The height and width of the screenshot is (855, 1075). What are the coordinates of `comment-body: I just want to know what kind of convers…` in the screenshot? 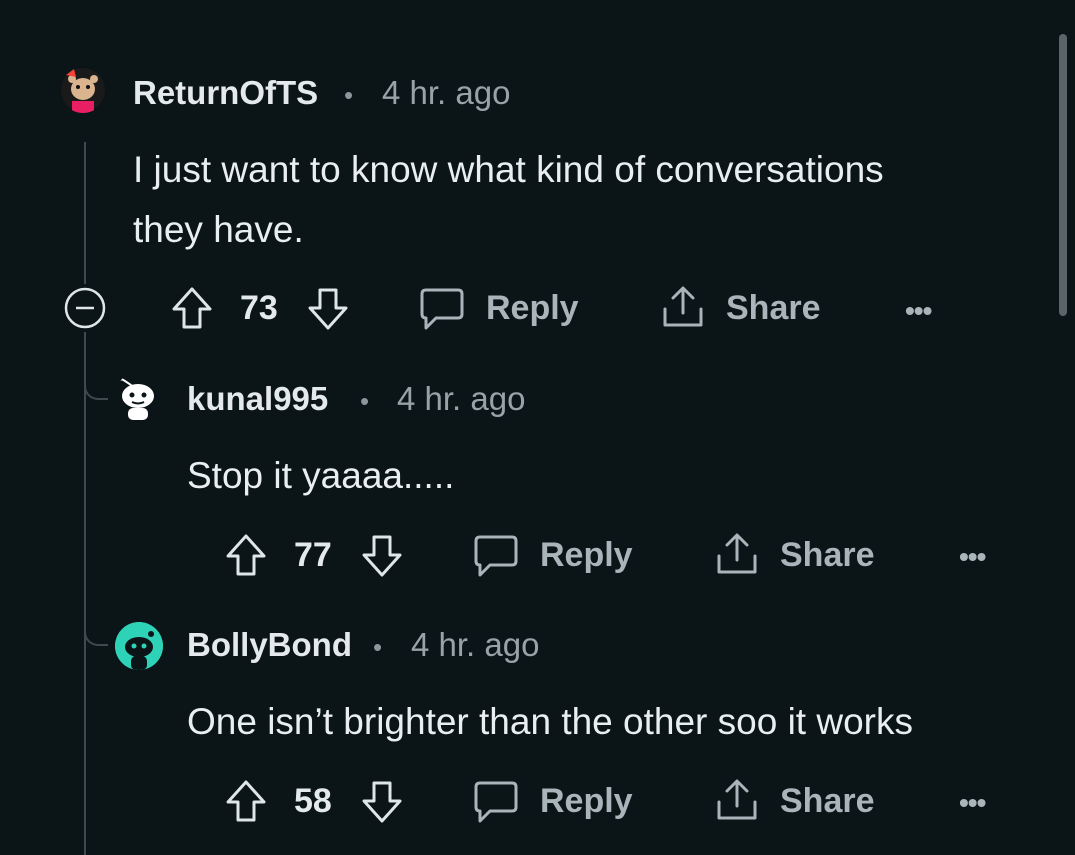 It's located at (508, 200).